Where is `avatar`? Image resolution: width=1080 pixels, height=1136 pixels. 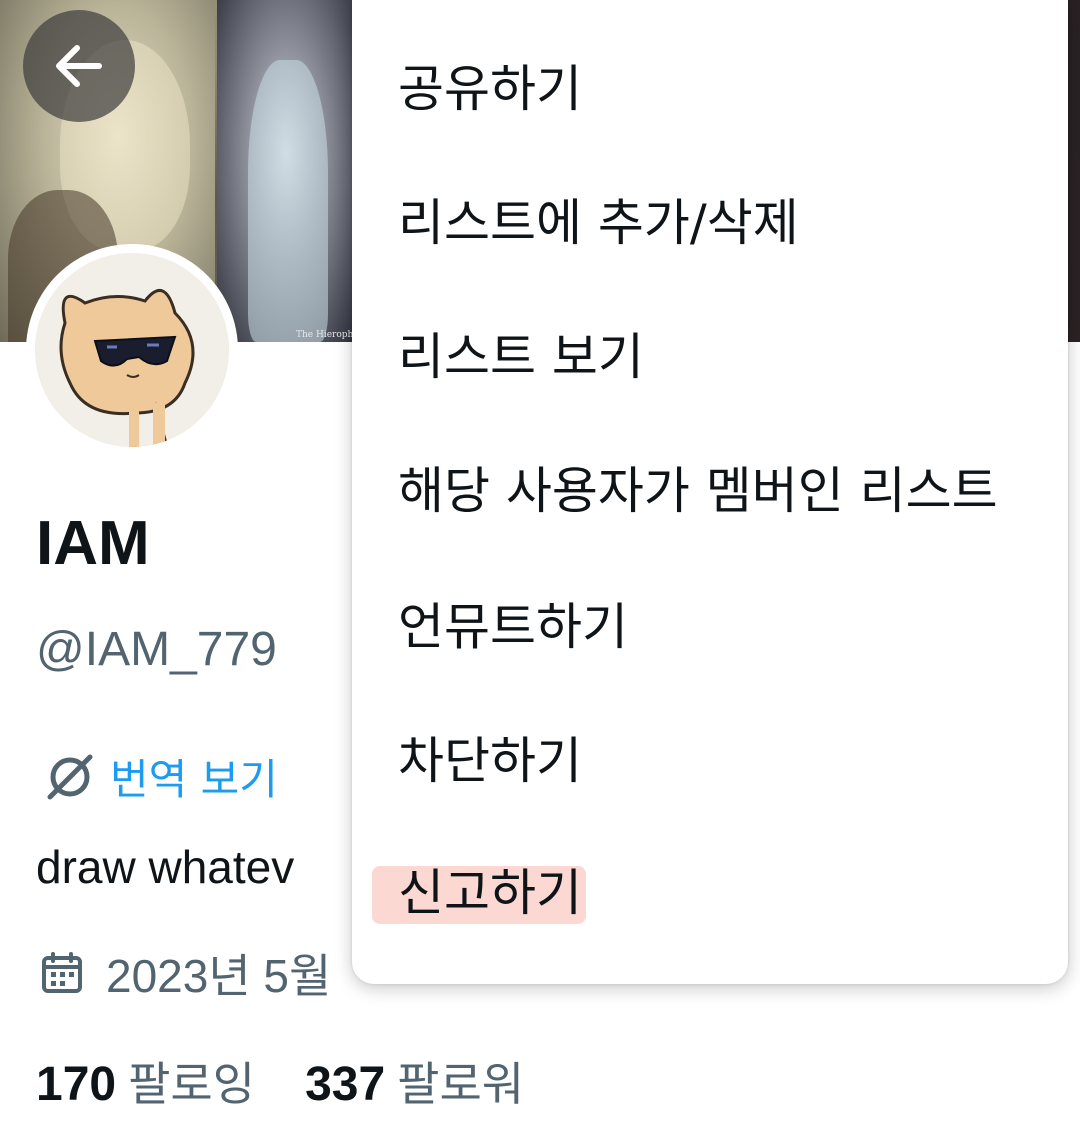 avatar is located at coordinates (132, 350).